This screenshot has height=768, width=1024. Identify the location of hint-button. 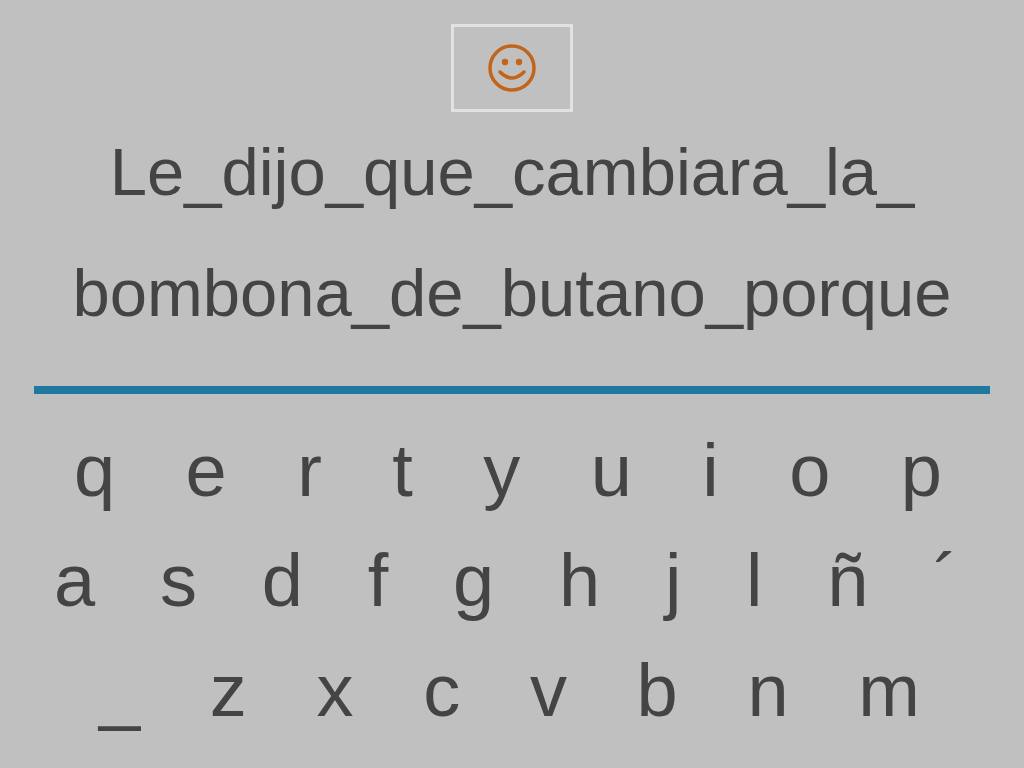
(512, 68).